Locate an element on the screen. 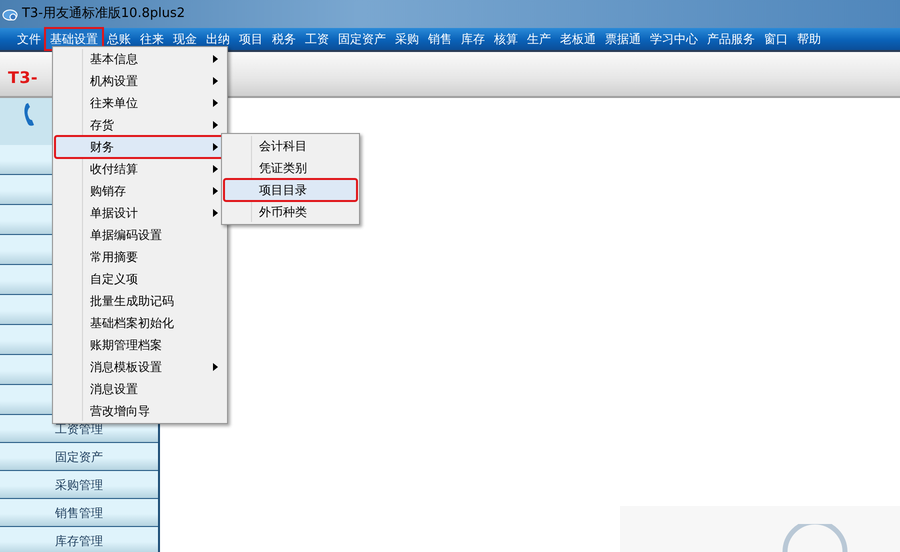  arc-drawing is located at coordinates (815, 538).